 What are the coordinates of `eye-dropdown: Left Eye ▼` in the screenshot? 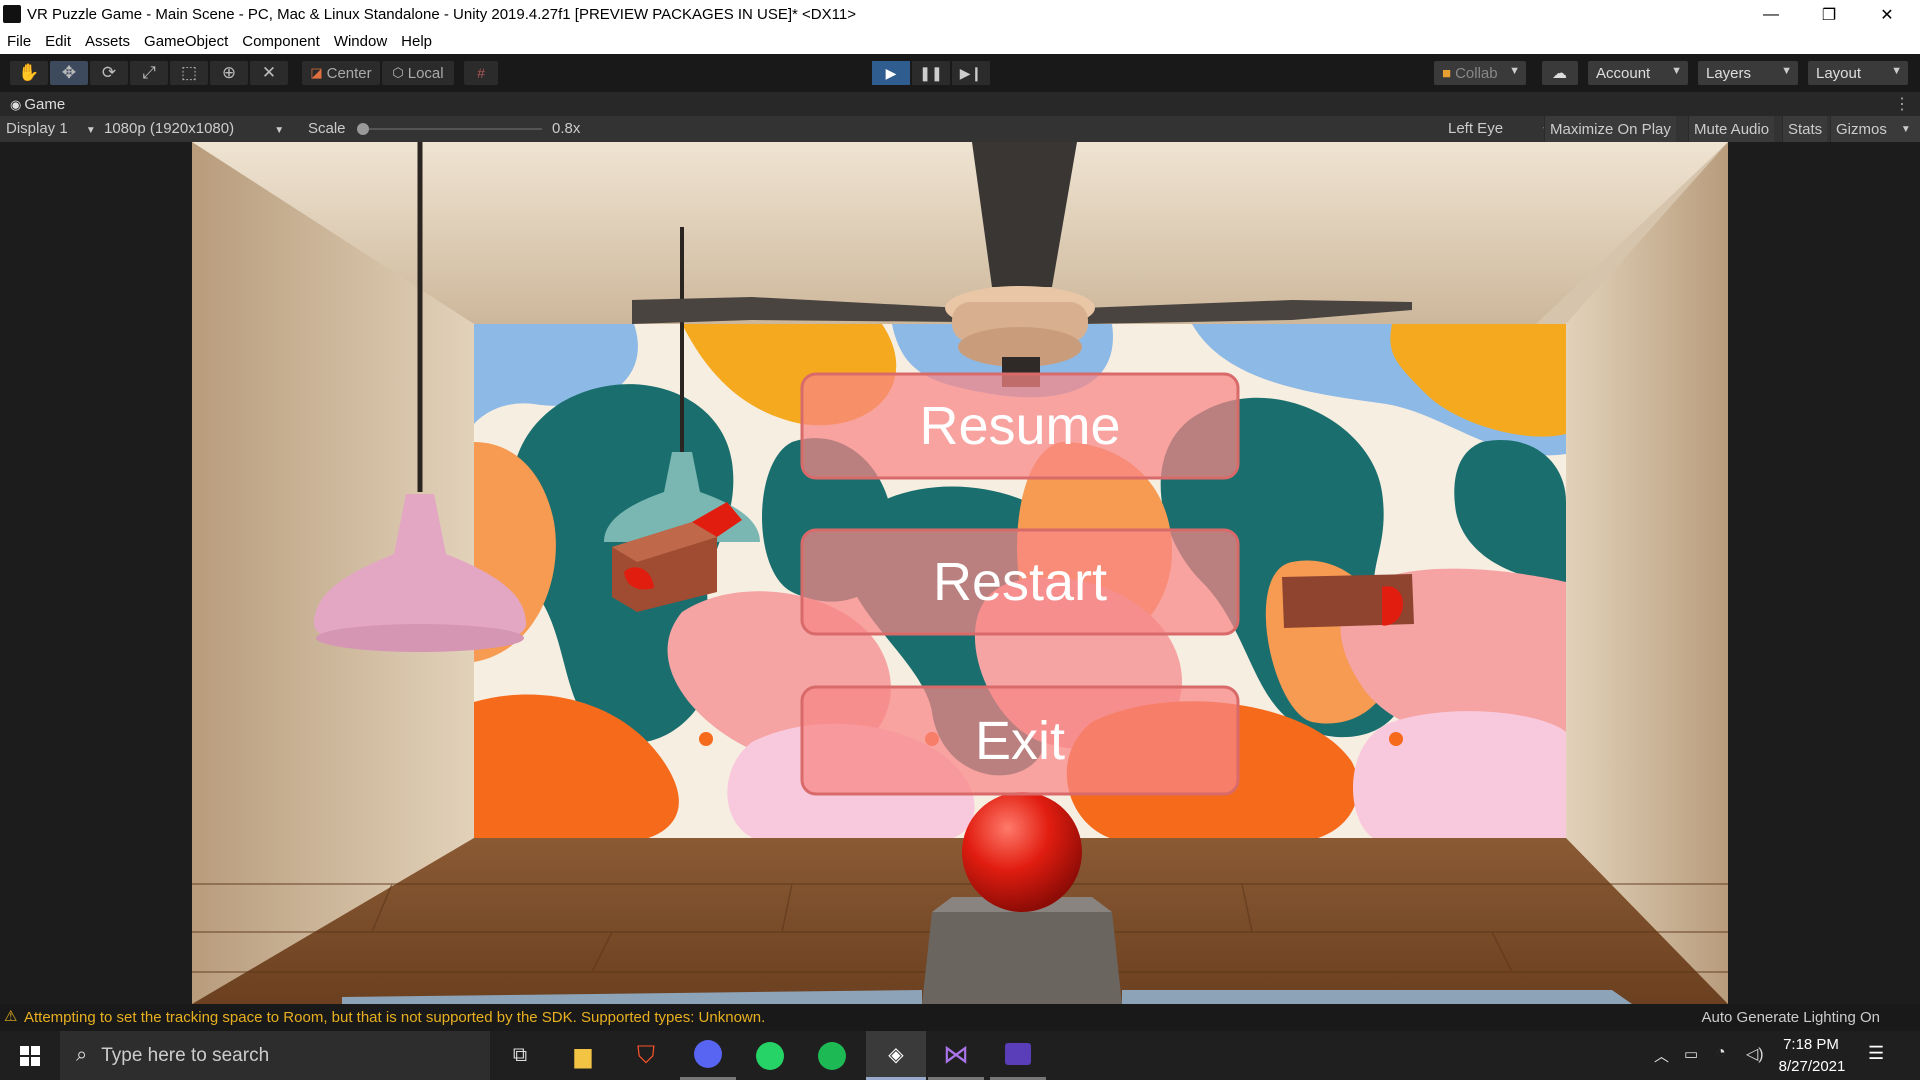 It's located at (1499, 128).